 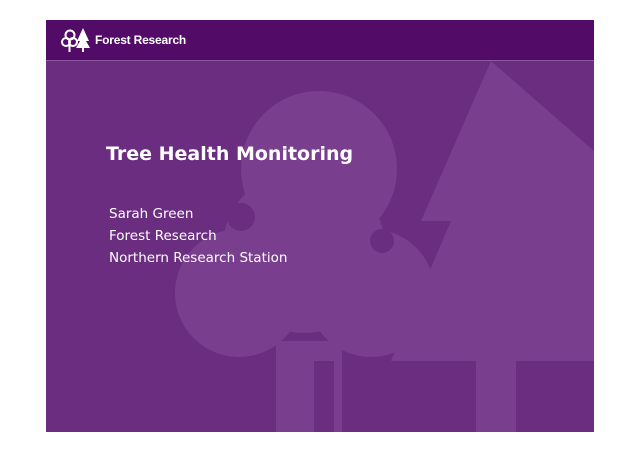 What do you see at coordinates (163, 236) in the screenshot?
I see `presenter-organisation: Forest Research` at bounding box center [163, 236].